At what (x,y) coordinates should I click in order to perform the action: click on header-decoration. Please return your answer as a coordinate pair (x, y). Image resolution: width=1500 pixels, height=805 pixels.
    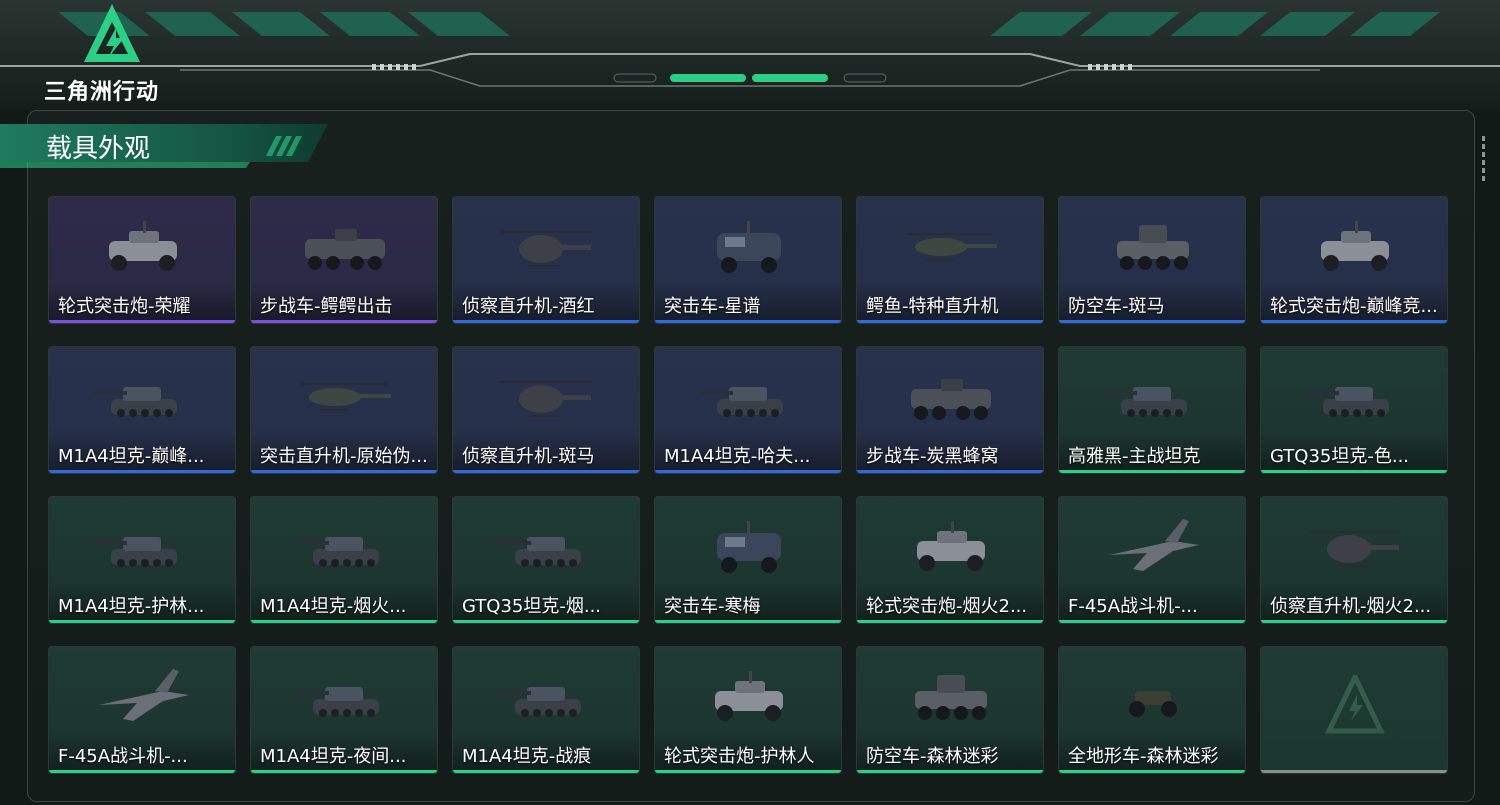
    Looking at the image, I should click on (750, 49).